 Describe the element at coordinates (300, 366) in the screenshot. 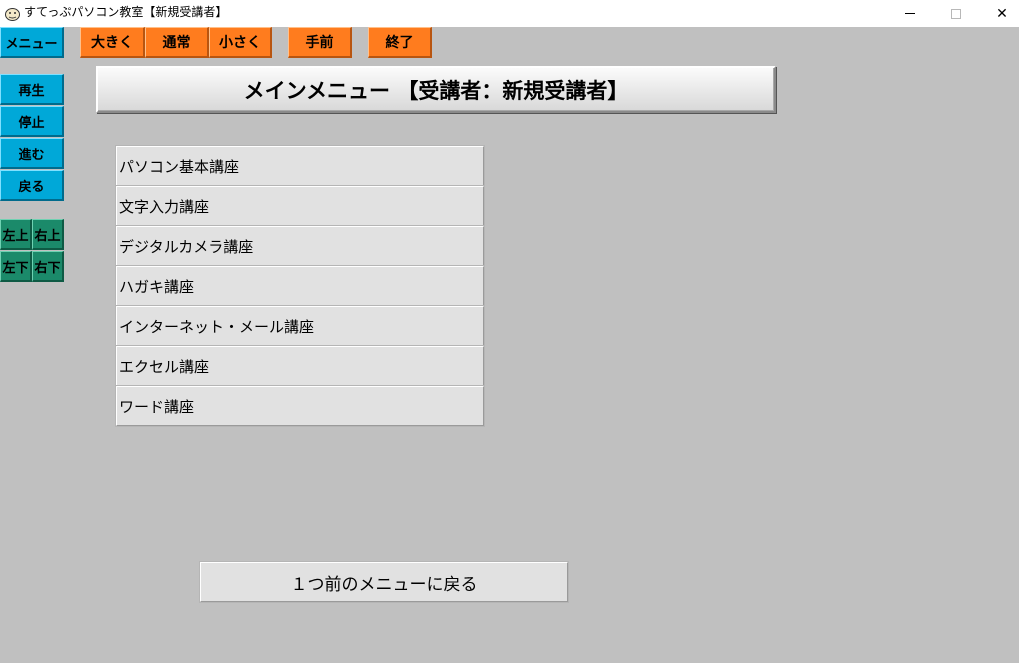

I see `course-item-excel: エクセル講座` at that location.